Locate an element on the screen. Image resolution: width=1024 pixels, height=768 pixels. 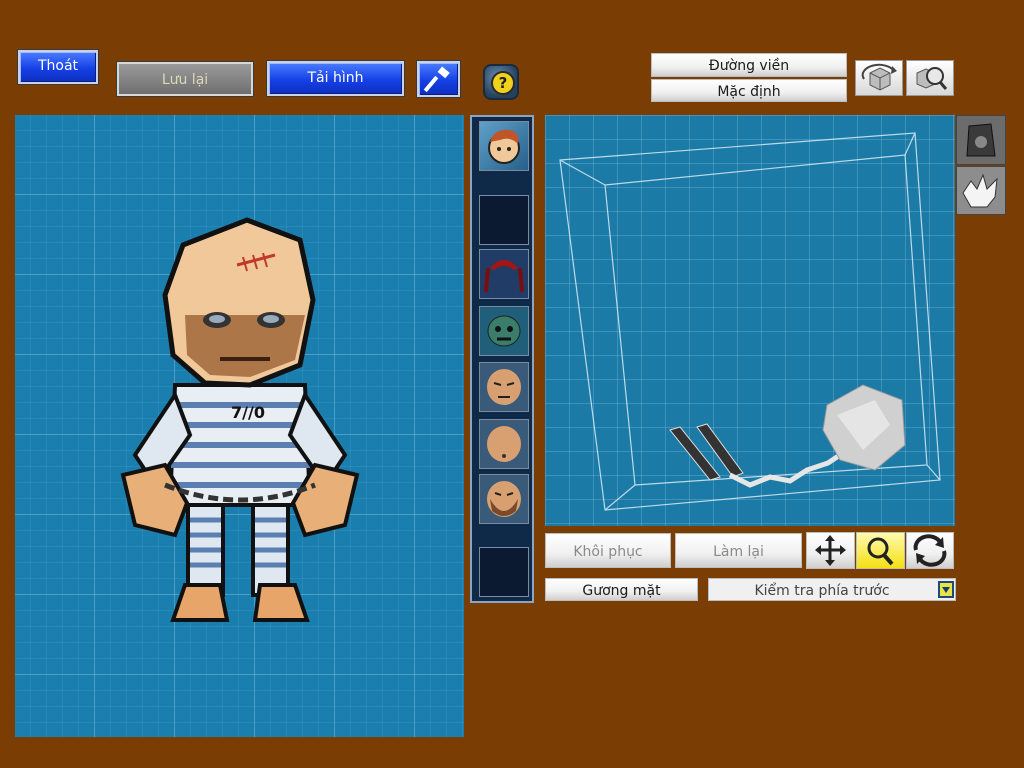
rotate-tool-button is located at coordinates (930, 550).